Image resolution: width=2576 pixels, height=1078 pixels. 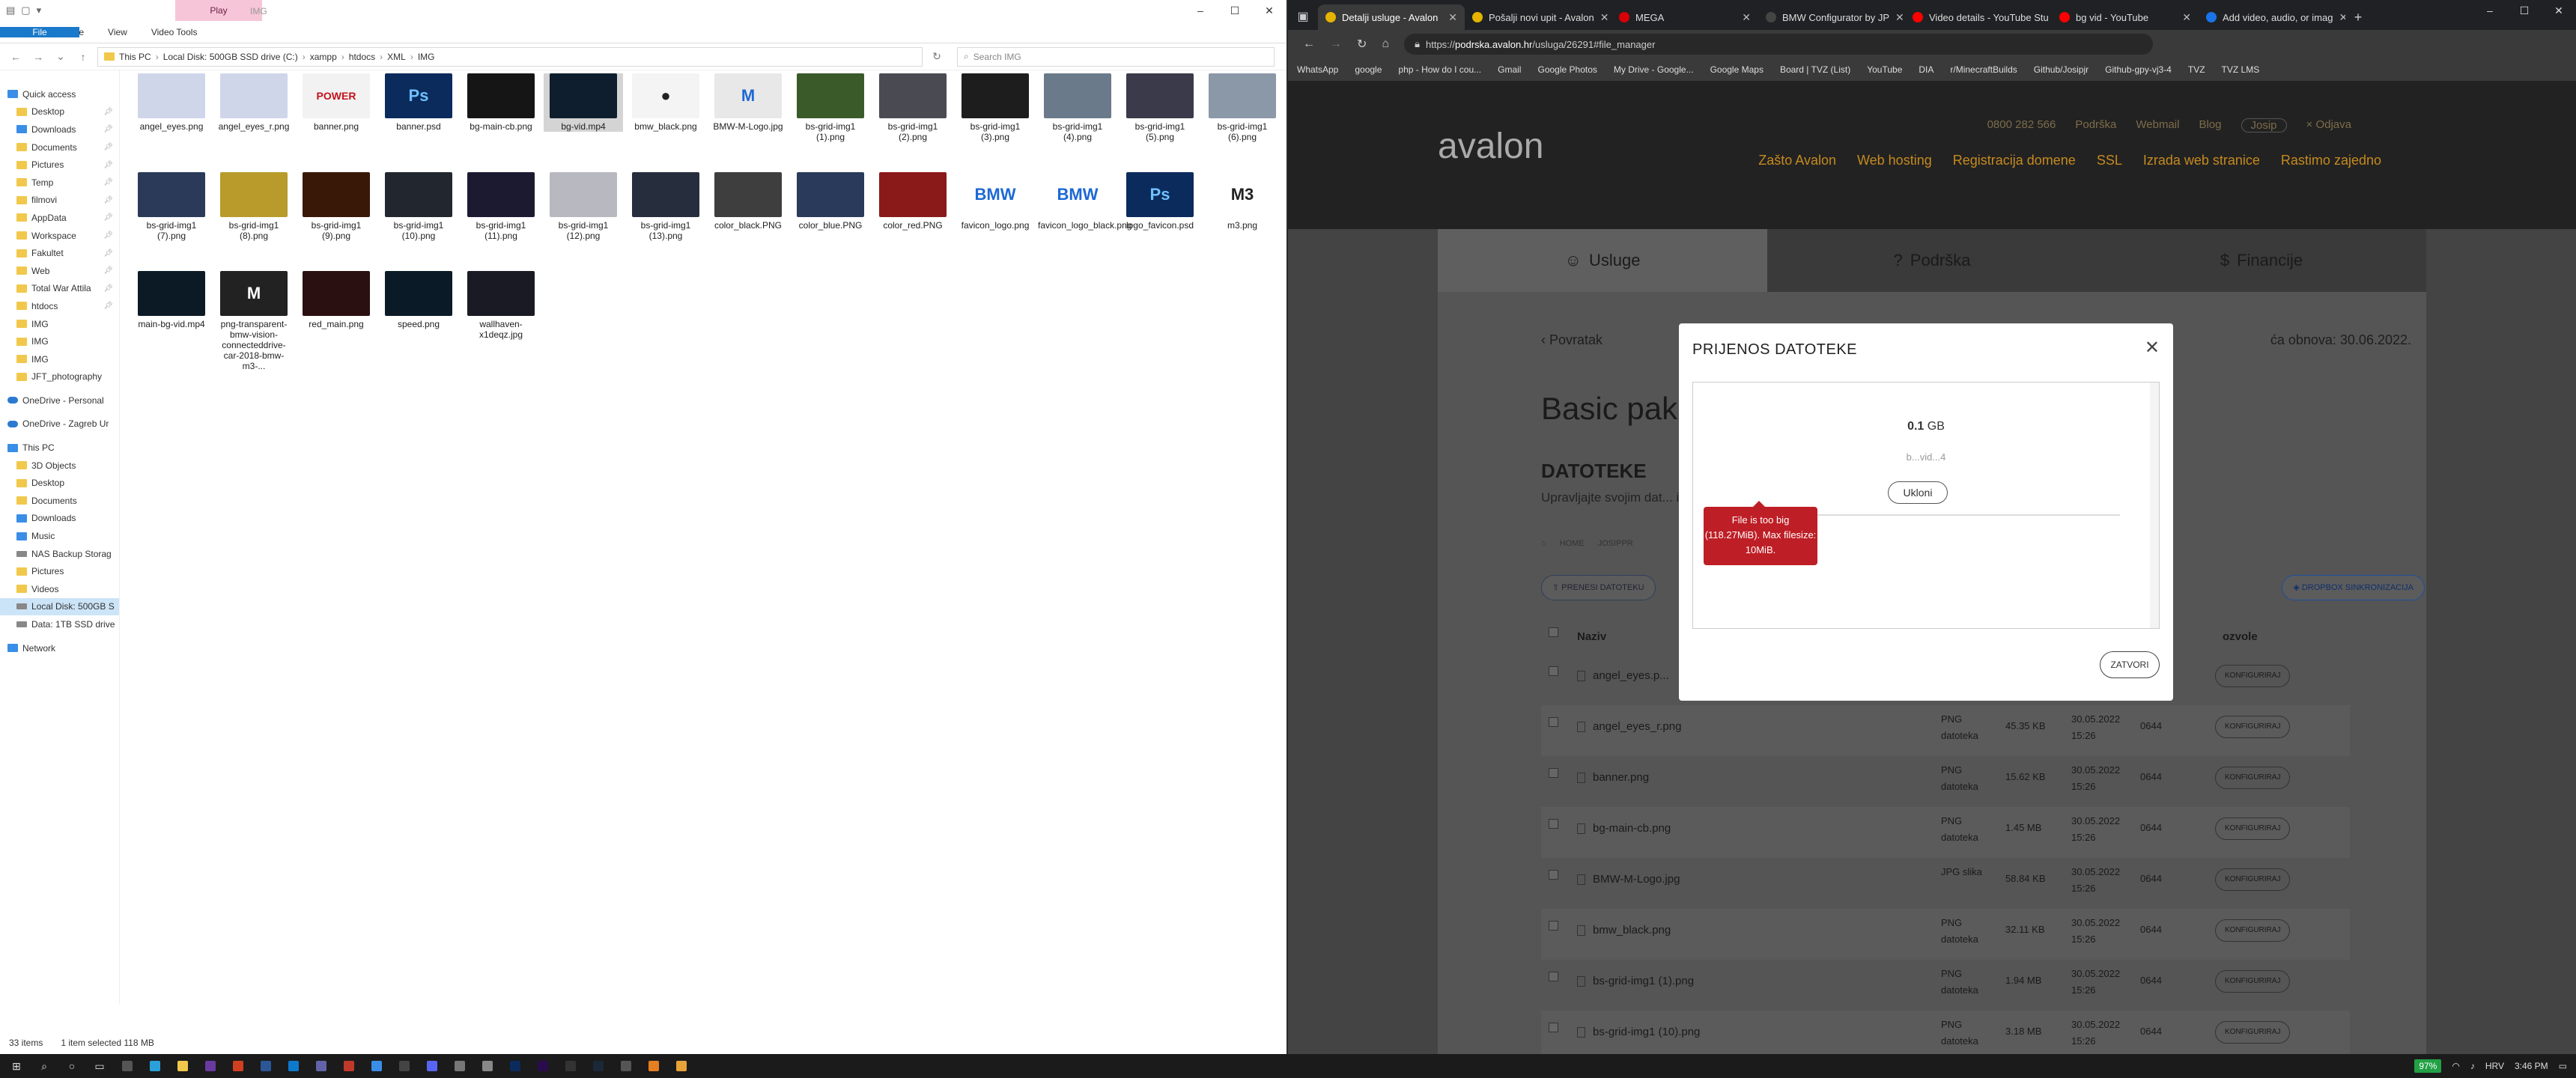 What do you see at coordinates (59, 165) in the screenshot?
I see `nav-item: Pictures 📌︎` at bounding box center [59, 165].